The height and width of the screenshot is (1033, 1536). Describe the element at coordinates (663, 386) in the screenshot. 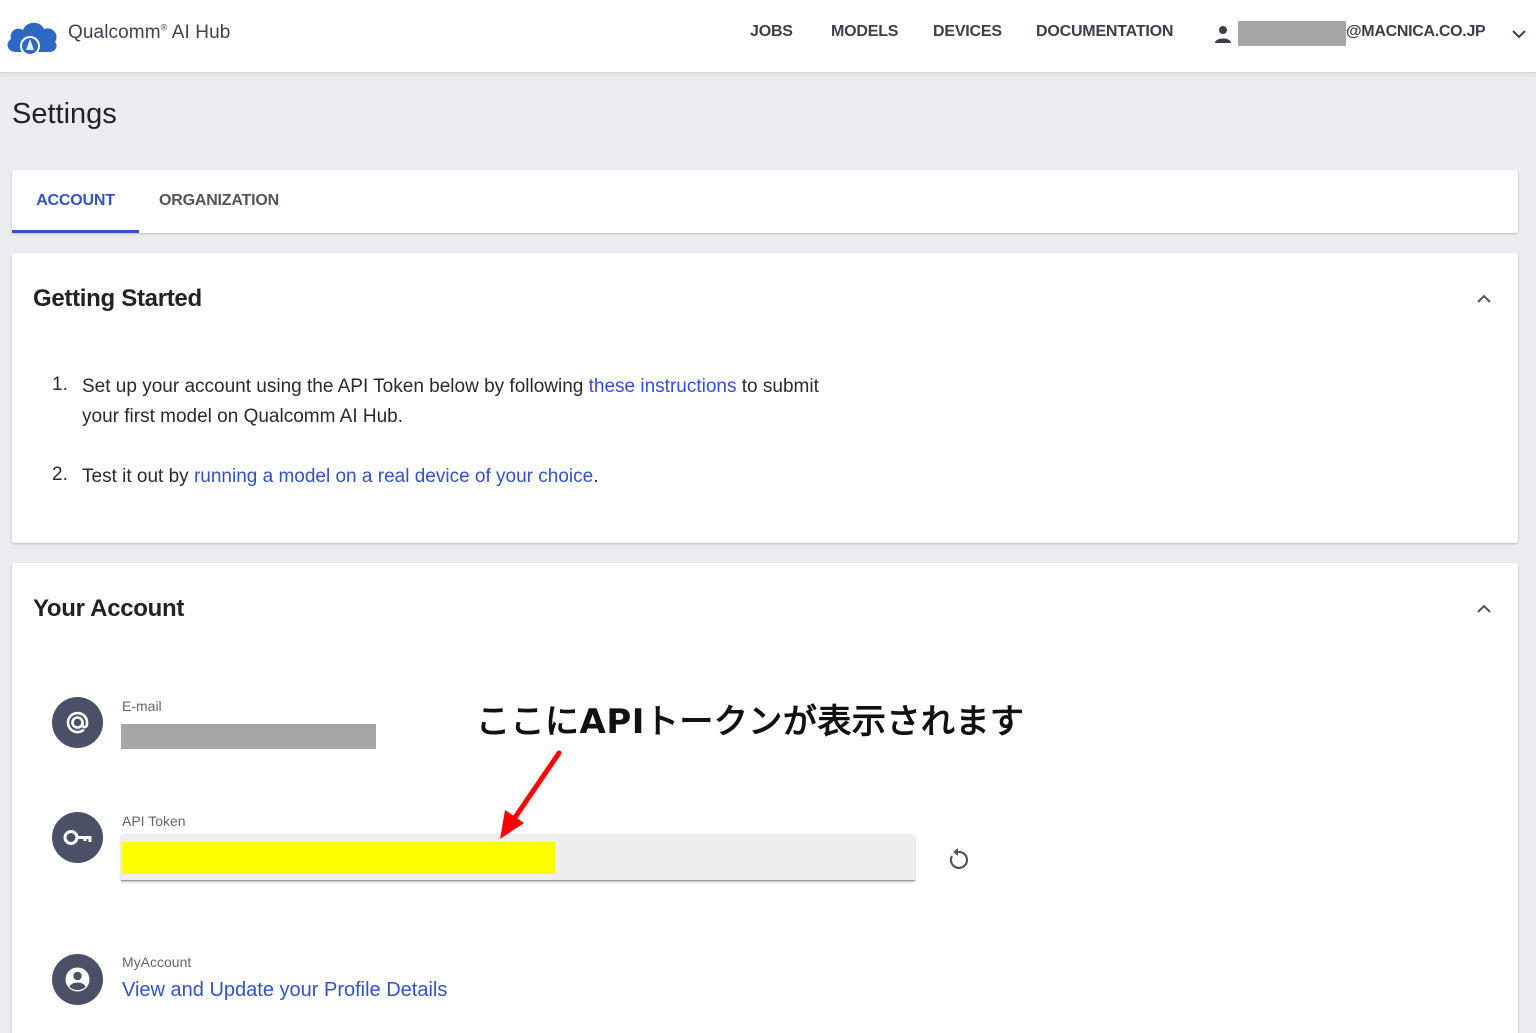

I see `instructions-link: these instructions` at that location.